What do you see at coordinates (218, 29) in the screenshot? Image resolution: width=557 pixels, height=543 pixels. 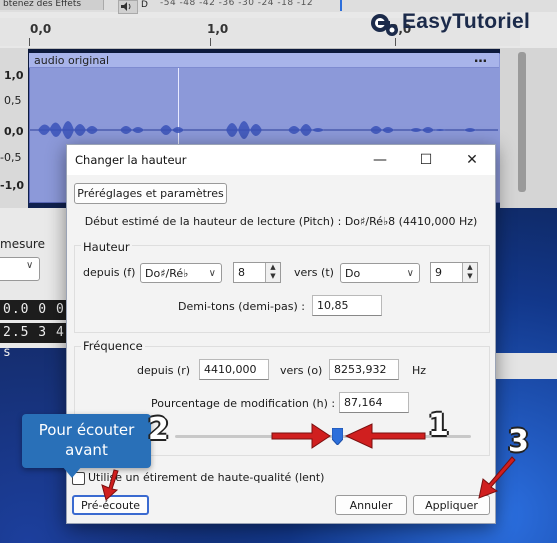 I see `ruler-label: 1,0` at bounding box center [218, 29].